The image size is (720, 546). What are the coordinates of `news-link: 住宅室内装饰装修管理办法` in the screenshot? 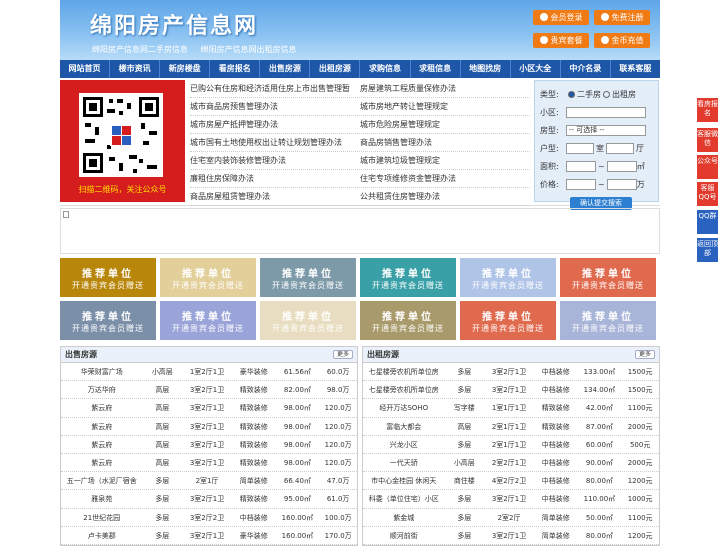 It's located at (275, 160).